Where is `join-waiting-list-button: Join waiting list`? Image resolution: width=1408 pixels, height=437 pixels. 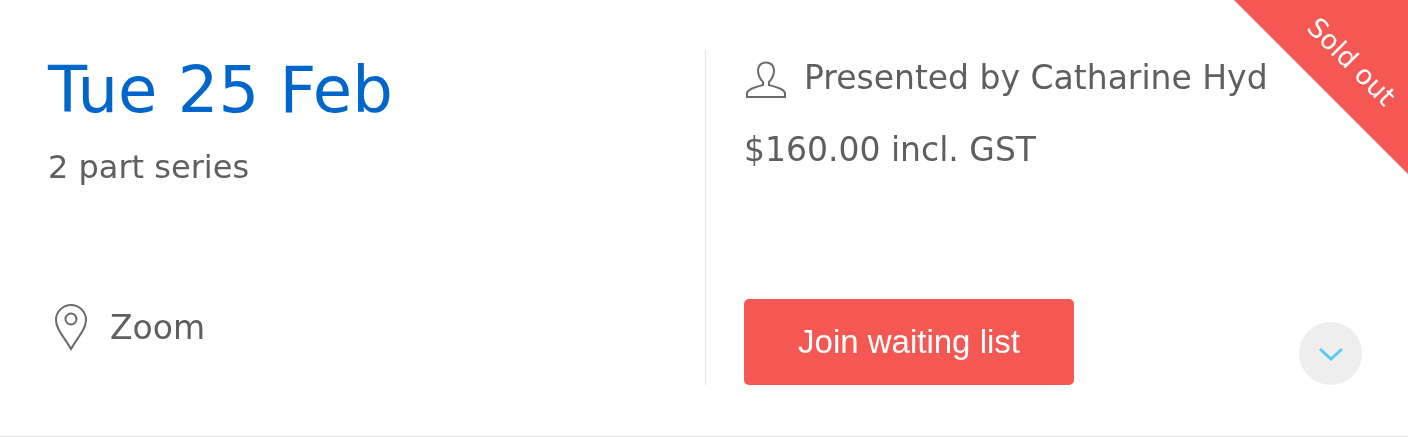
join-waiting-list-button: Join waiting list is located at coordinates (909, 341).